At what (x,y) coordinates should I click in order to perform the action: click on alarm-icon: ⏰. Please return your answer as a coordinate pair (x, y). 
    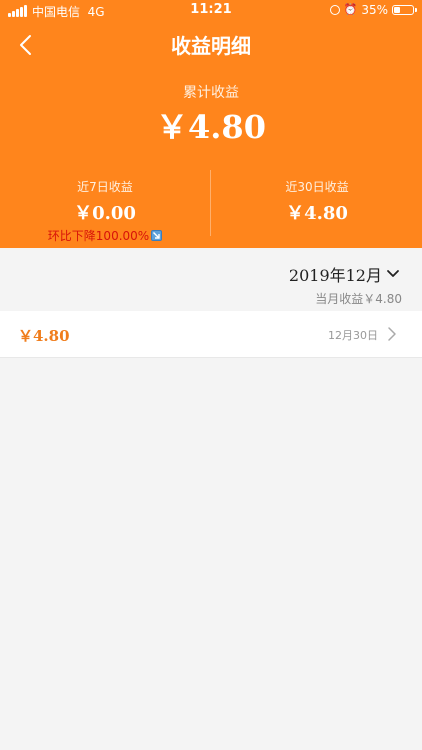
    Looking at the image, I should click on (350, 9).